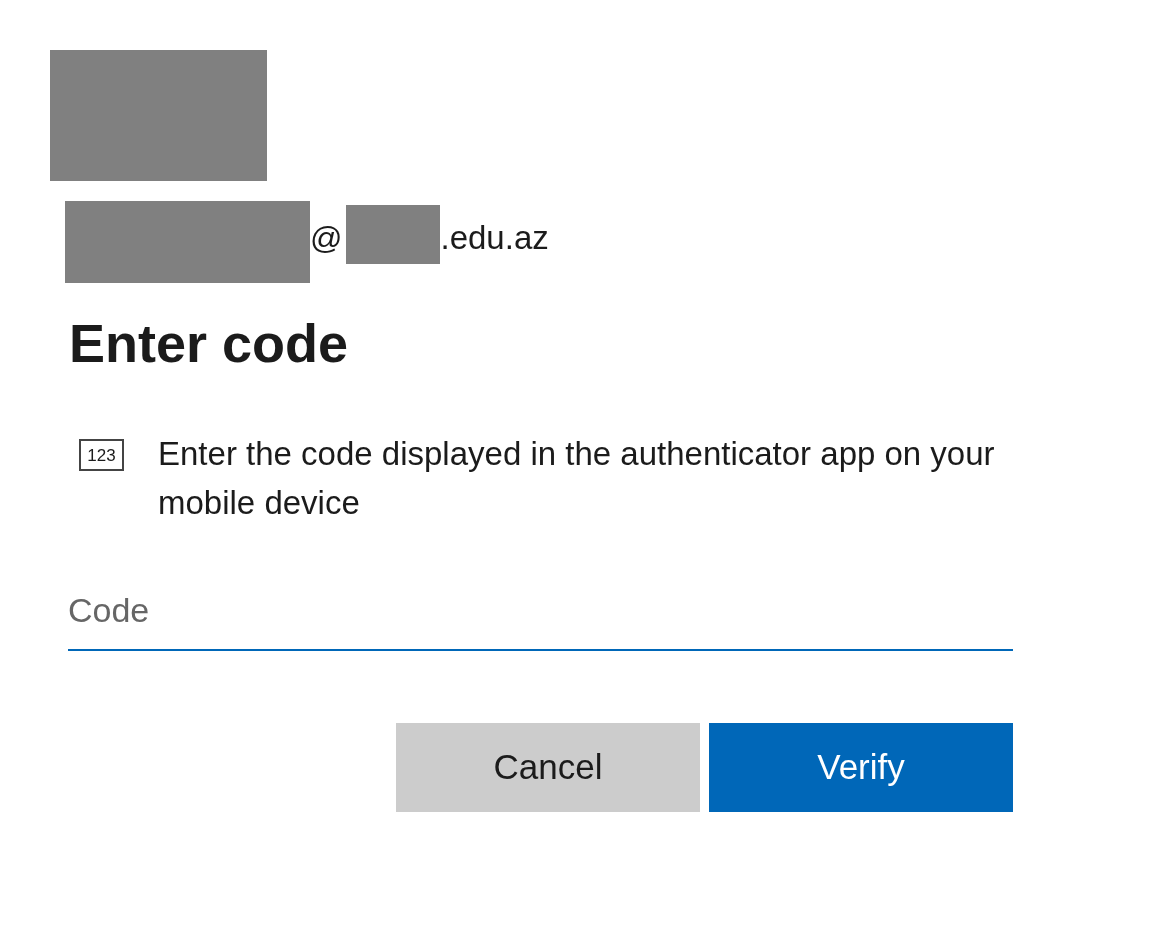 The width and height of the screenshot is (1152, 948). Describe the element at coordinates (577, 478) in the screenshot. I see `instruction-text: Enter the code displayed in the authenticator app on your mobile device` at that location.